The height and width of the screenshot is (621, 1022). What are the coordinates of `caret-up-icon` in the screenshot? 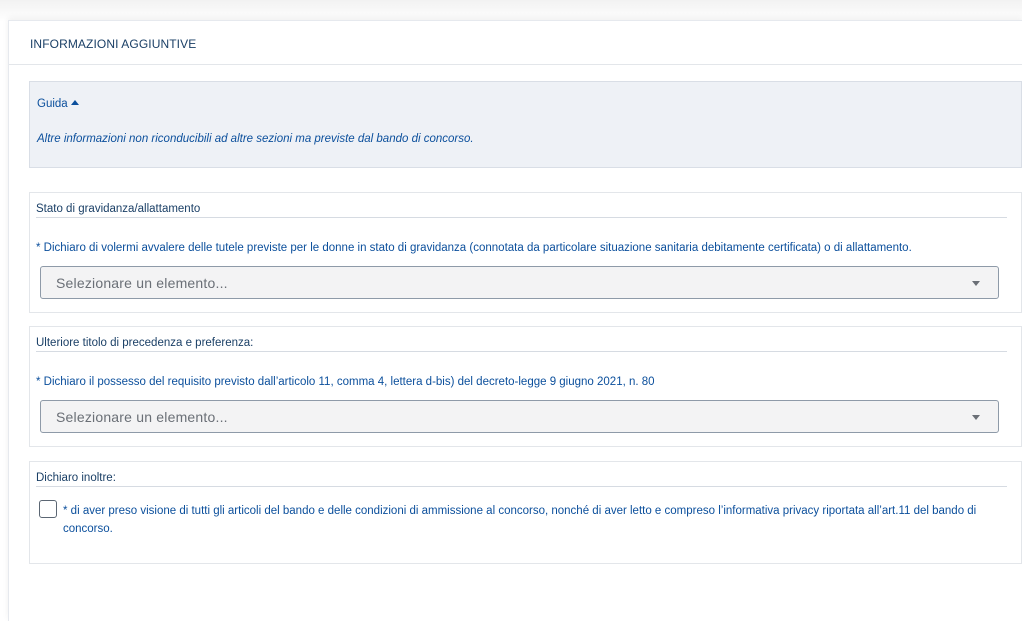 It's located at (74, 102).